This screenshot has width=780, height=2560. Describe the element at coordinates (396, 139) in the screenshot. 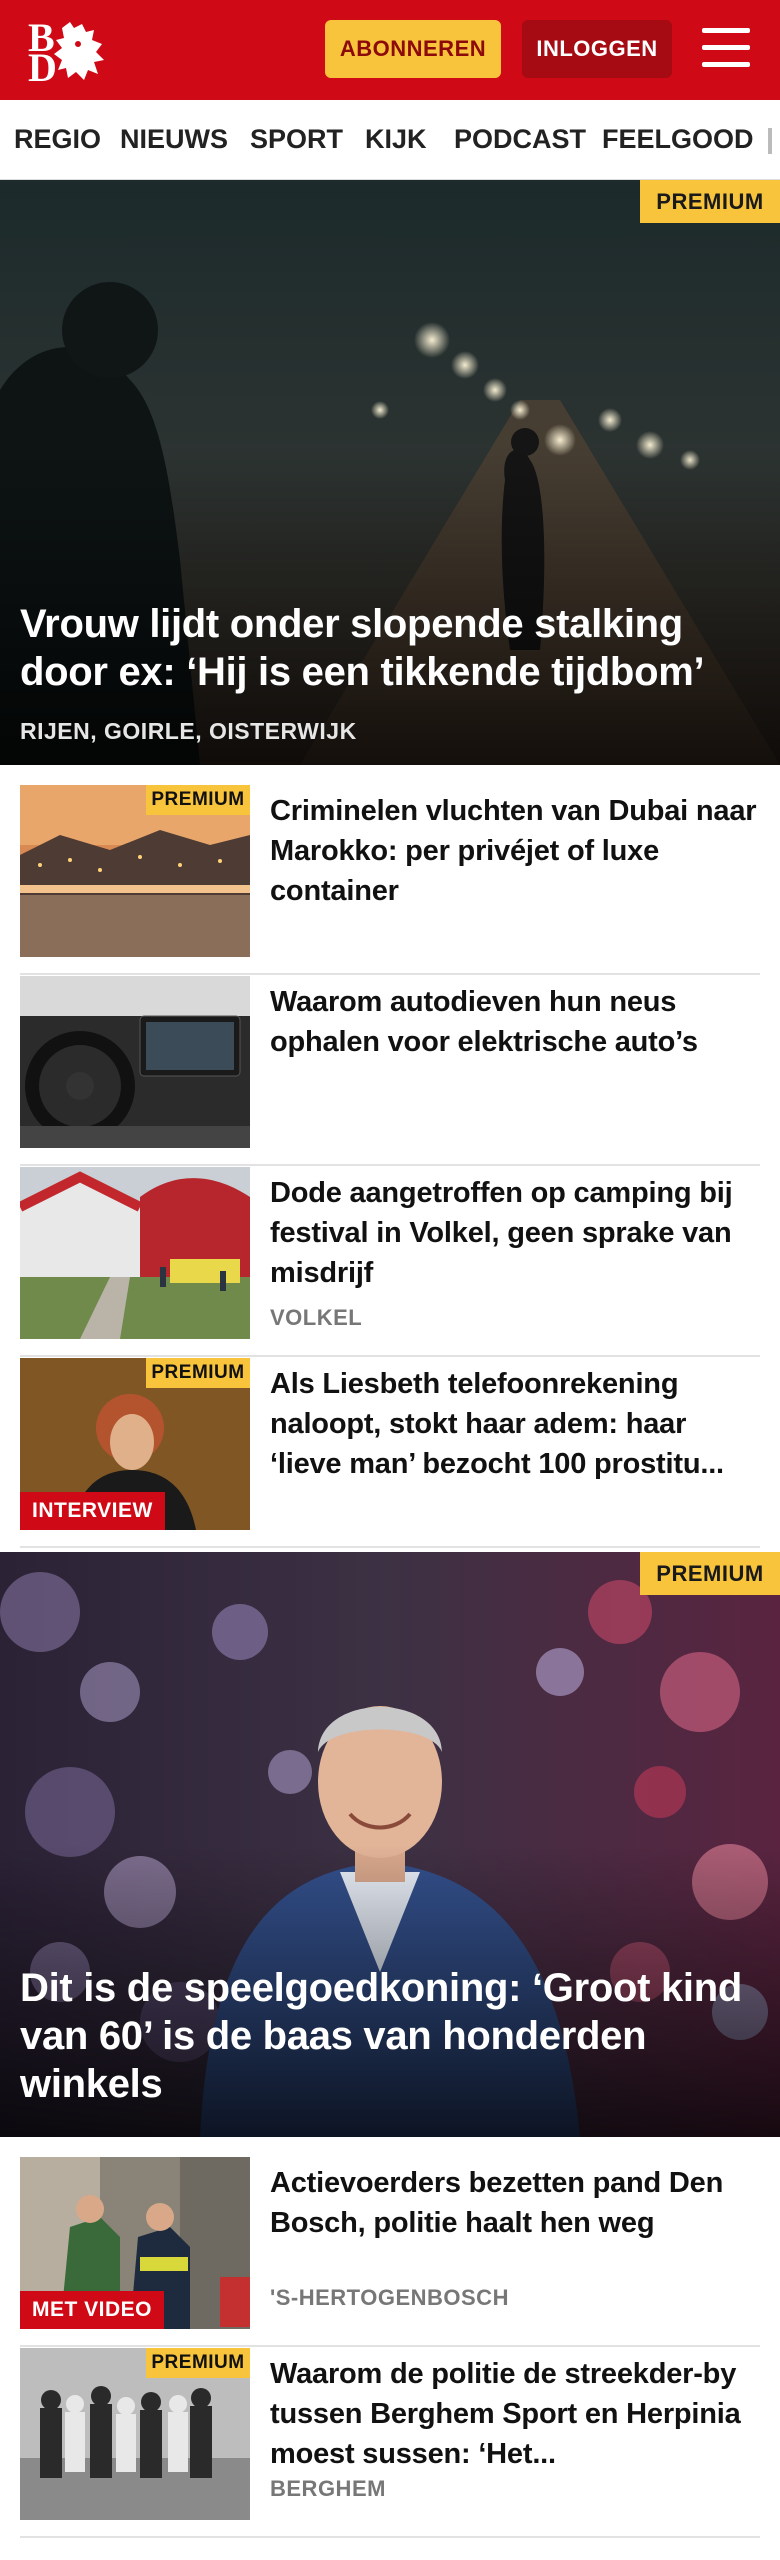

I see `nav-item-kijk: KIJK` at that location.